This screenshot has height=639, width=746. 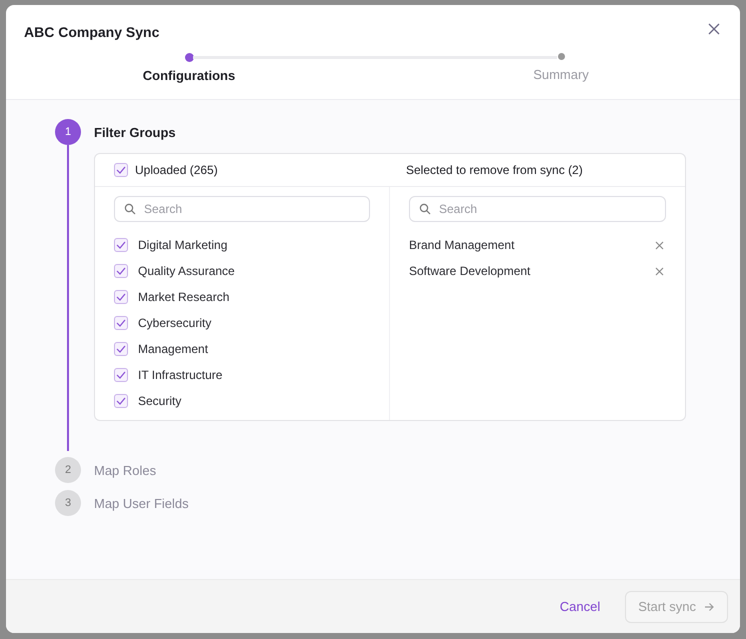 I want to click on close-button, so click(x=714, y=29).